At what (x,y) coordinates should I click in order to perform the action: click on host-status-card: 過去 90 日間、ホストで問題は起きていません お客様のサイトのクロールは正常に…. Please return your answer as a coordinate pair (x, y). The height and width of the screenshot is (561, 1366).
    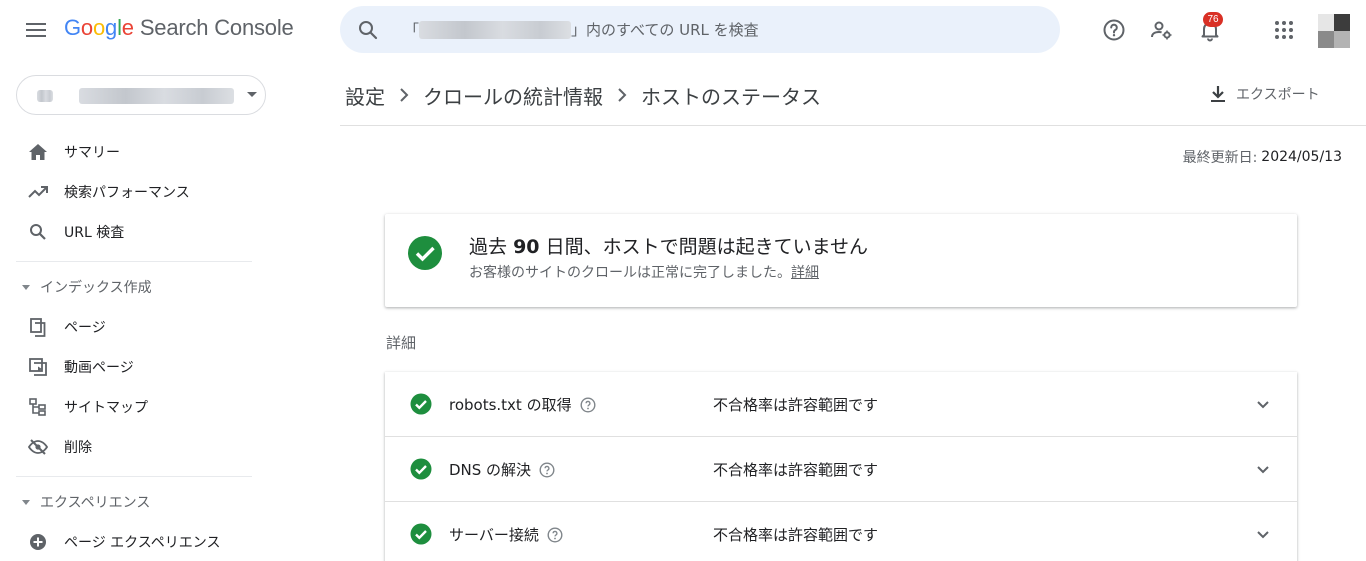
    Looking at the image, I should click on (841, 260).